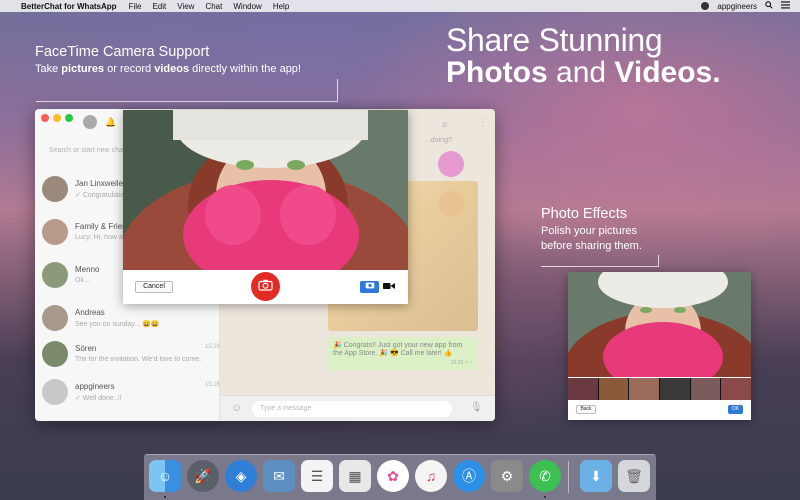  I want to click on dock-reminders-icon: ☰, so click(317, 476).